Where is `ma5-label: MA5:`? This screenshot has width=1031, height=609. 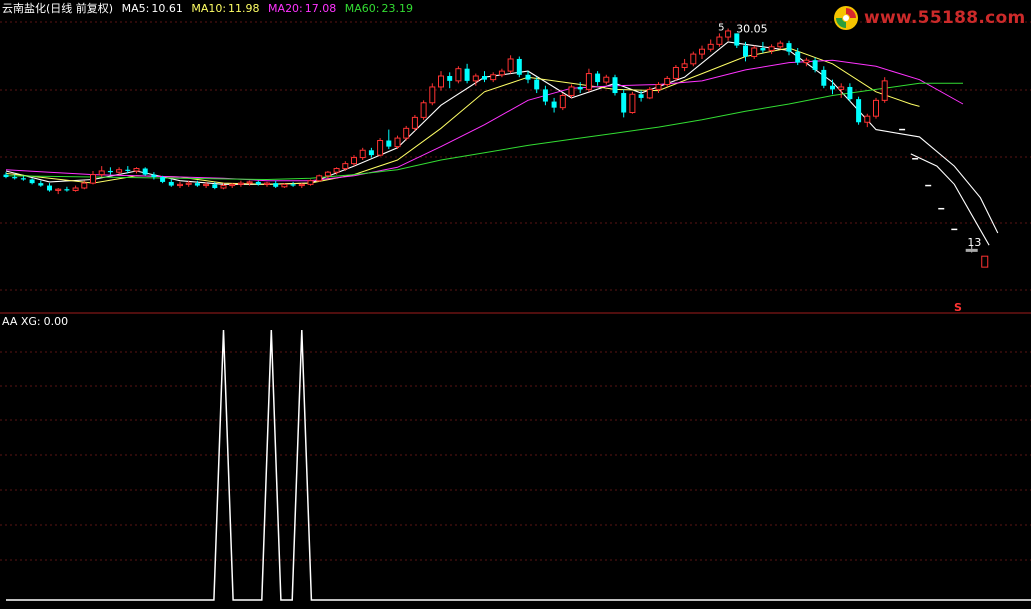 ma5-label: MA5: is located at coordinates (135, 8).